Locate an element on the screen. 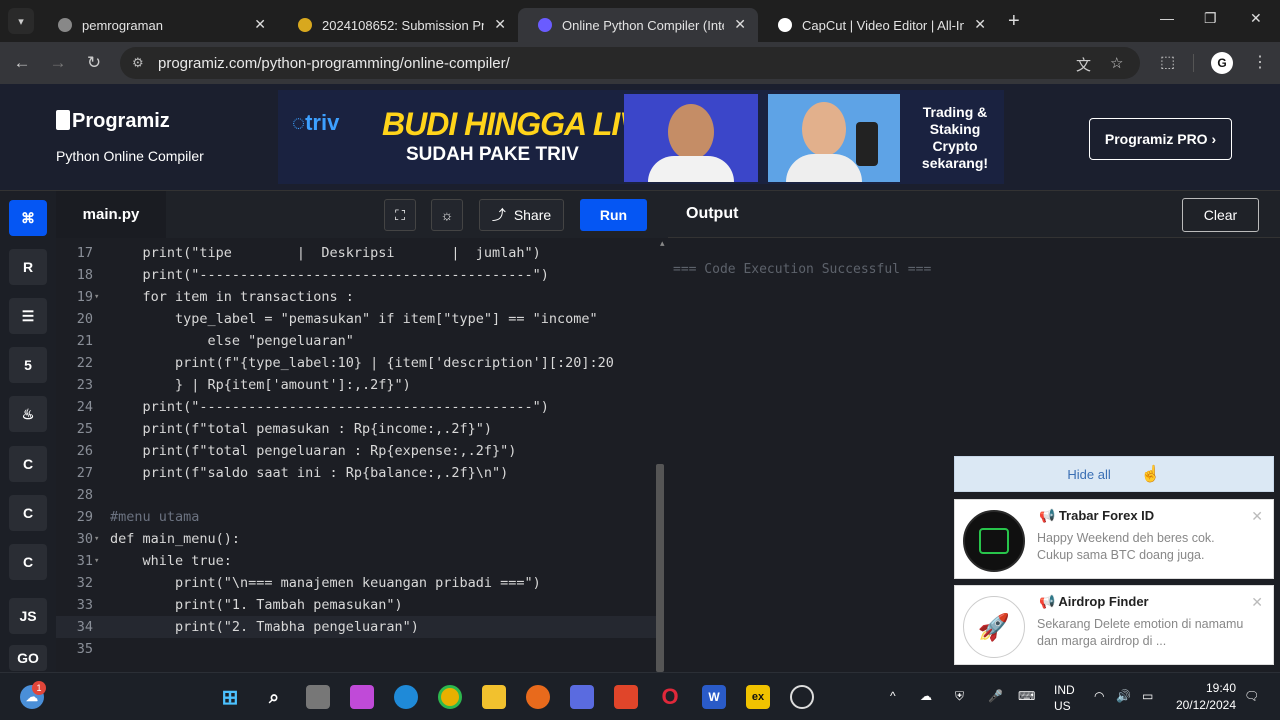  code-line: 35 is located at coordinates (356, 649).